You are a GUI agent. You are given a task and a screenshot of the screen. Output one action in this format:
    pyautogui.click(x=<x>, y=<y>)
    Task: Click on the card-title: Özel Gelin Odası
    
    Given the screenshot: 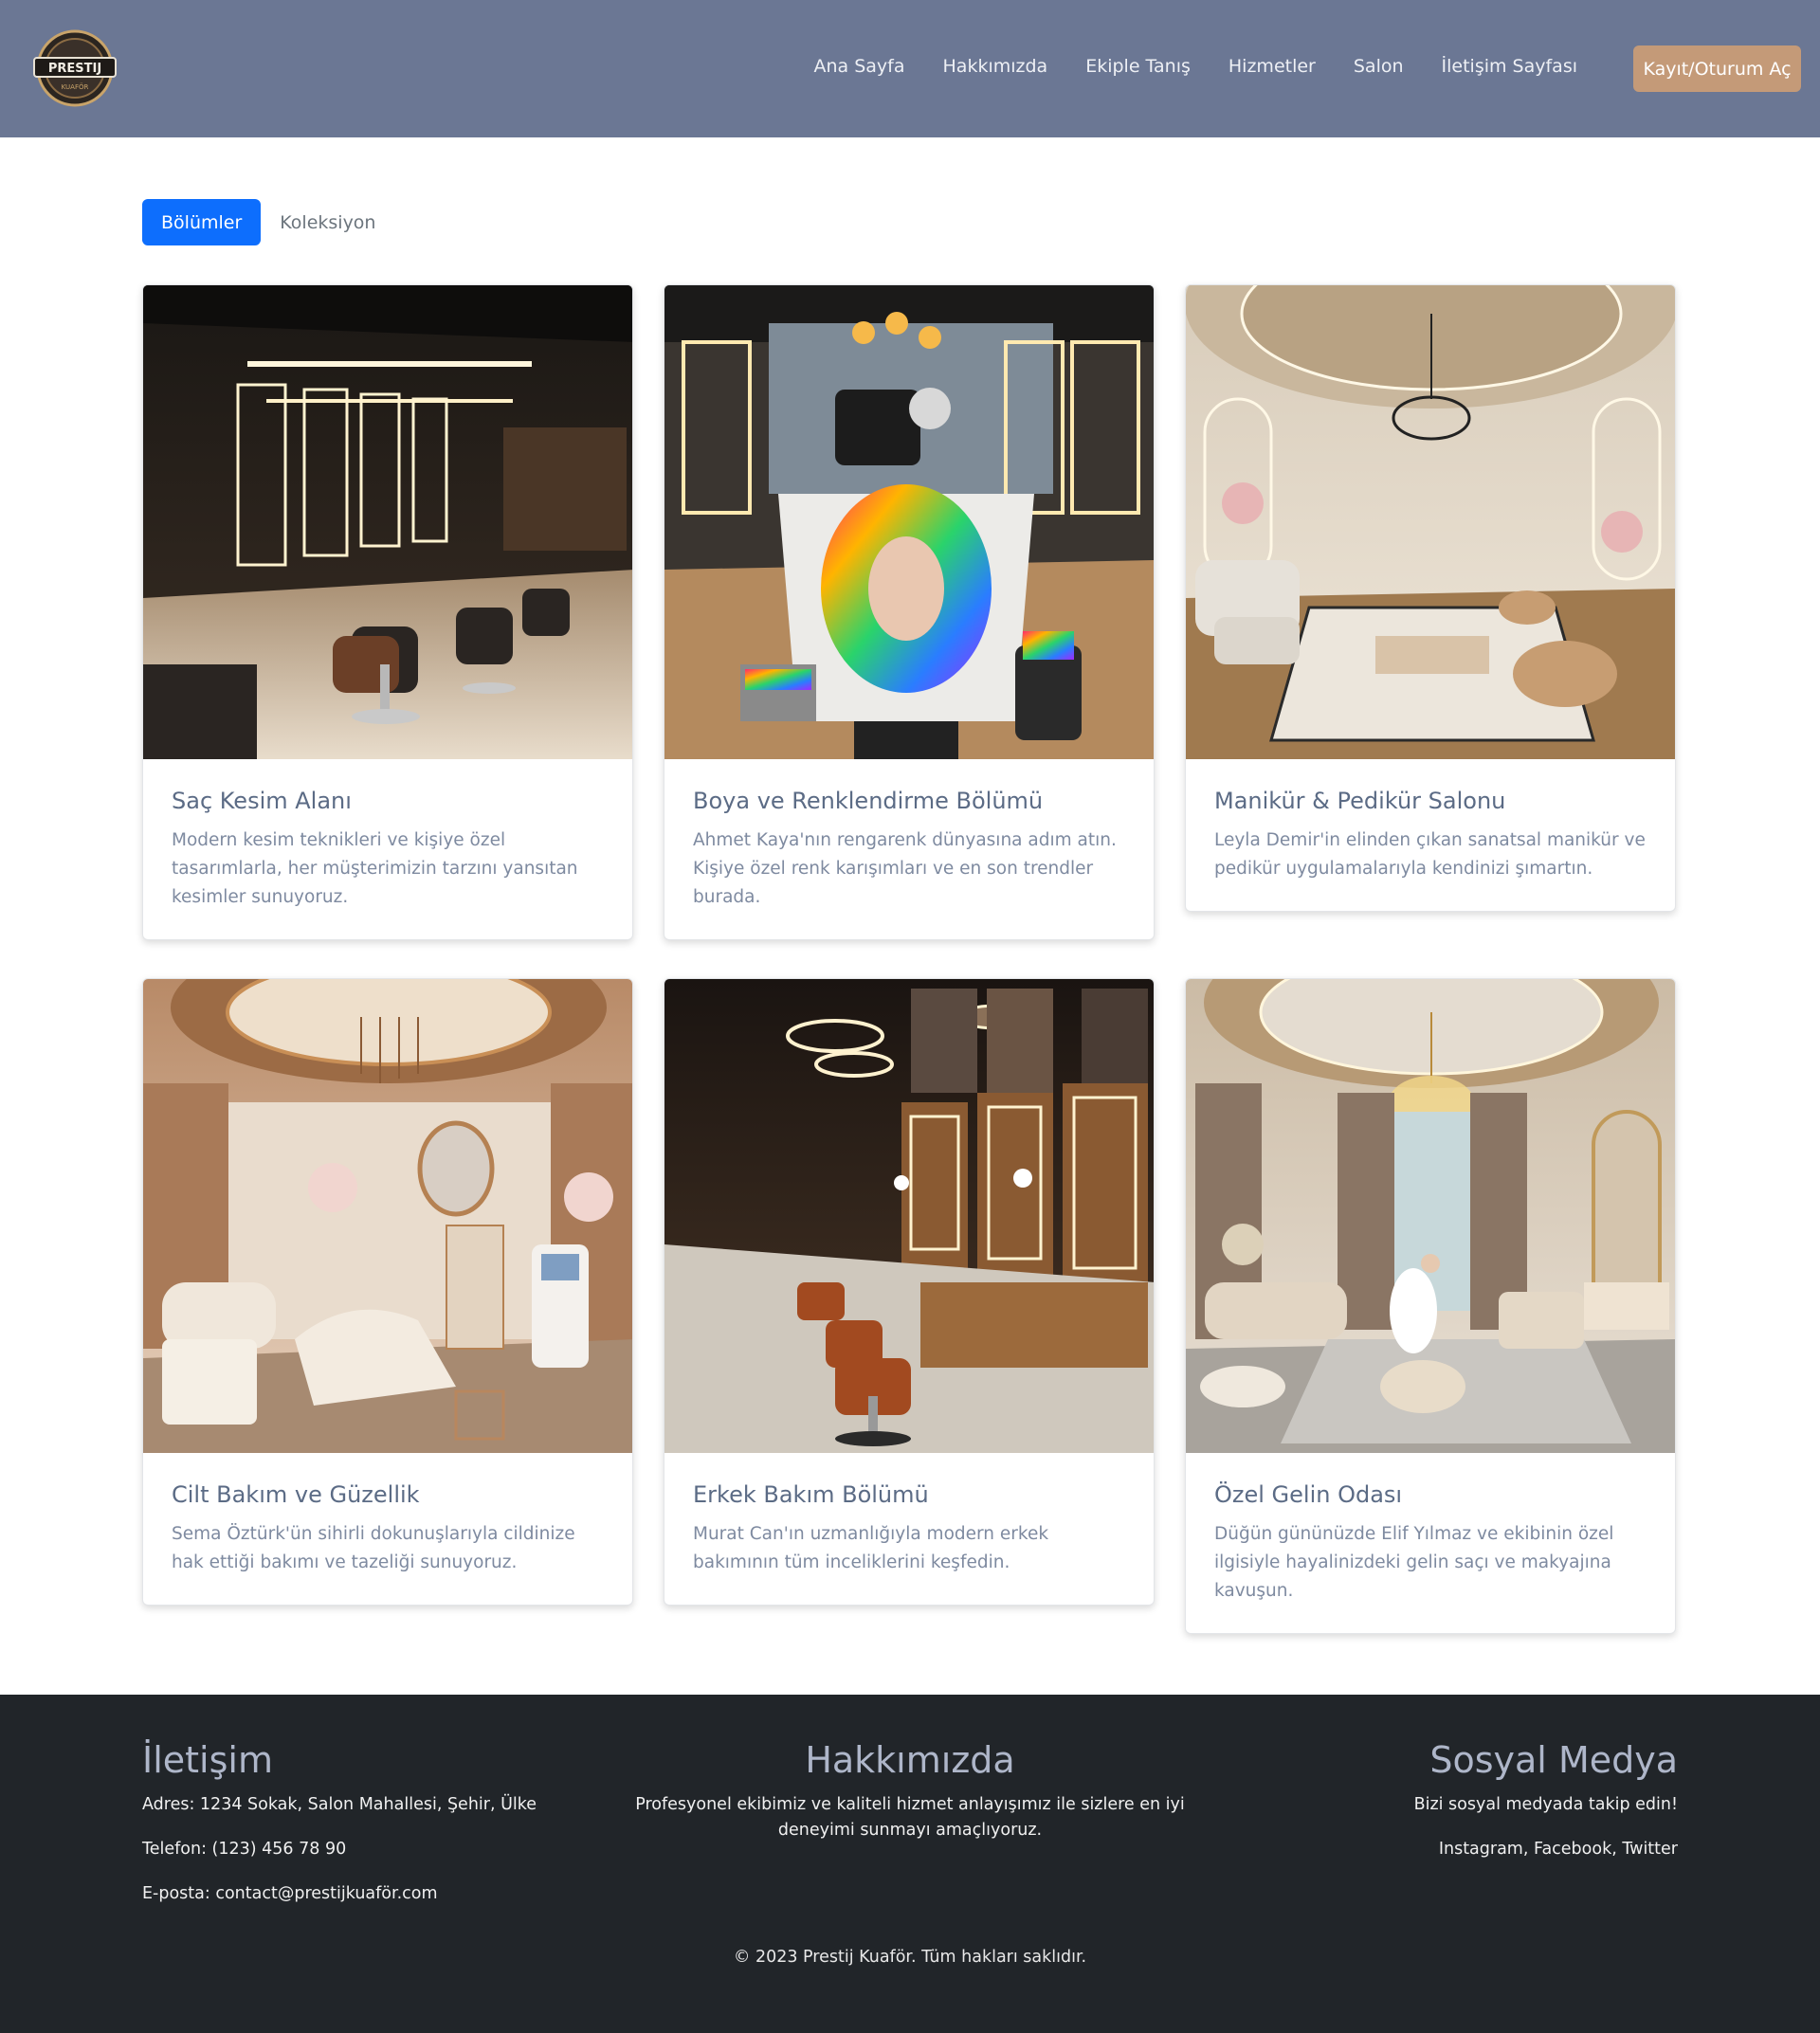 What is the action you would take?
    pyautogui.click(x=1308, y=1494)
    